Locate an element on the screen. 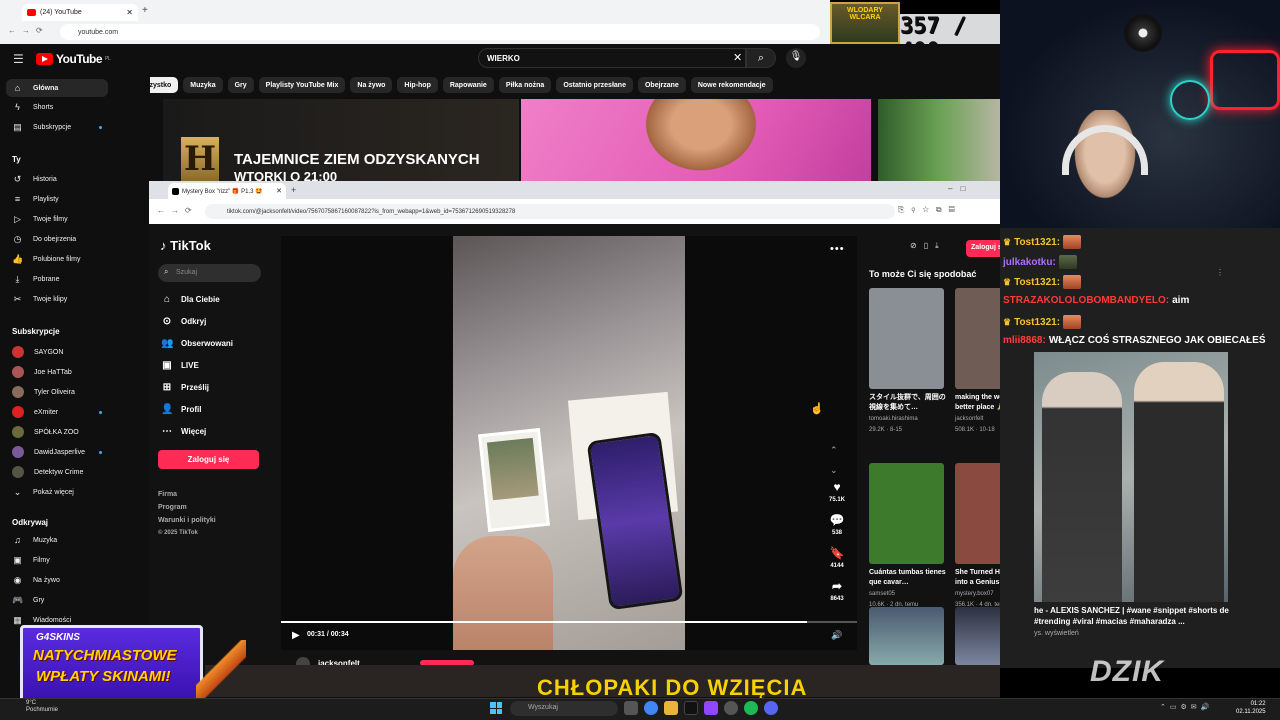 The height and width of the screenshot is (720, 1280). suggestion-author: tomoaki.hirashima is located at coordinates (893, 419).